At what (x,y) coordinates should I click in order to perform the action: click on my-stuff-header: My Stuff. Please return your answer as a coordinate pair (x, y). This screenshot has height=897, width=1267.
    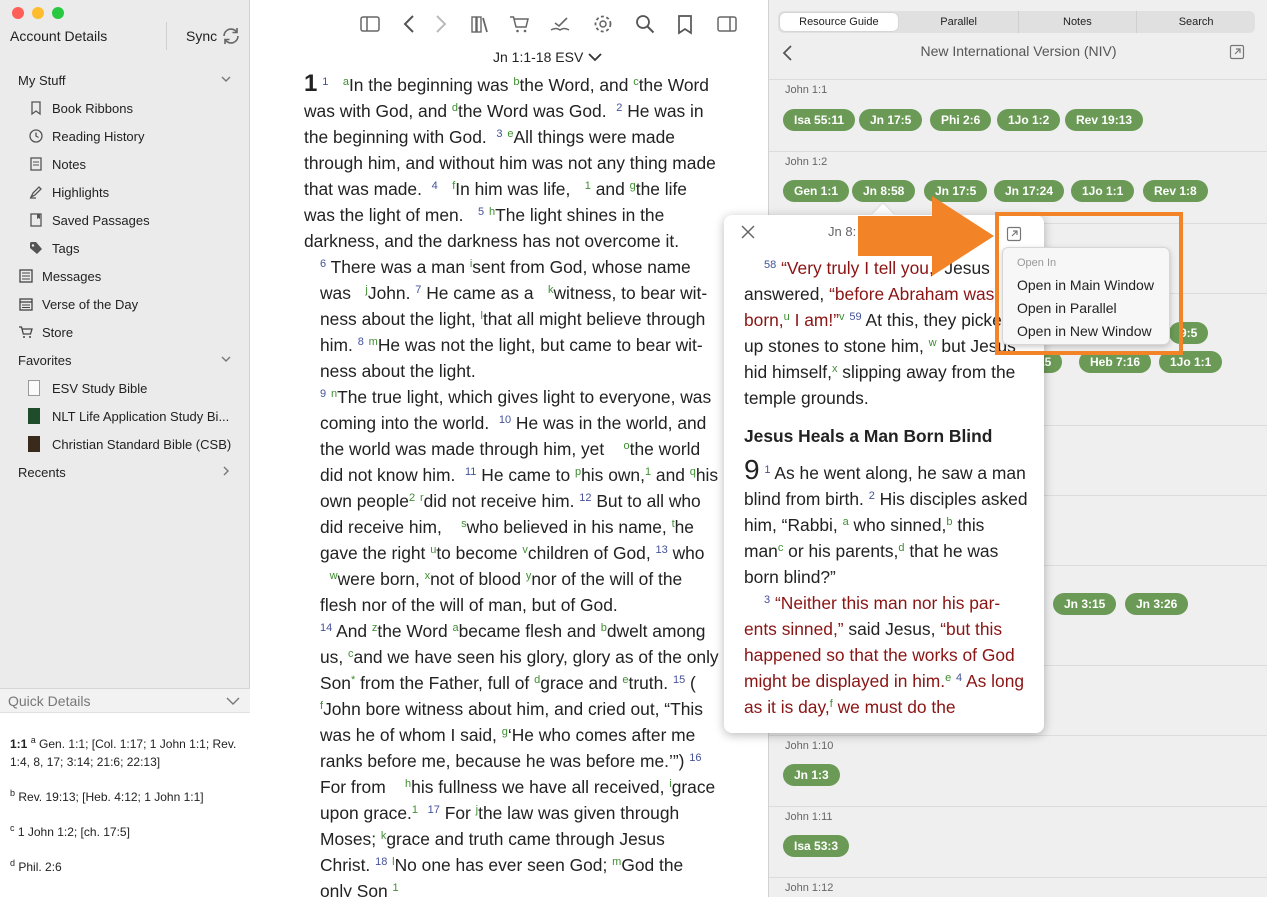
    Looking at the image, I should click on (125, 80).